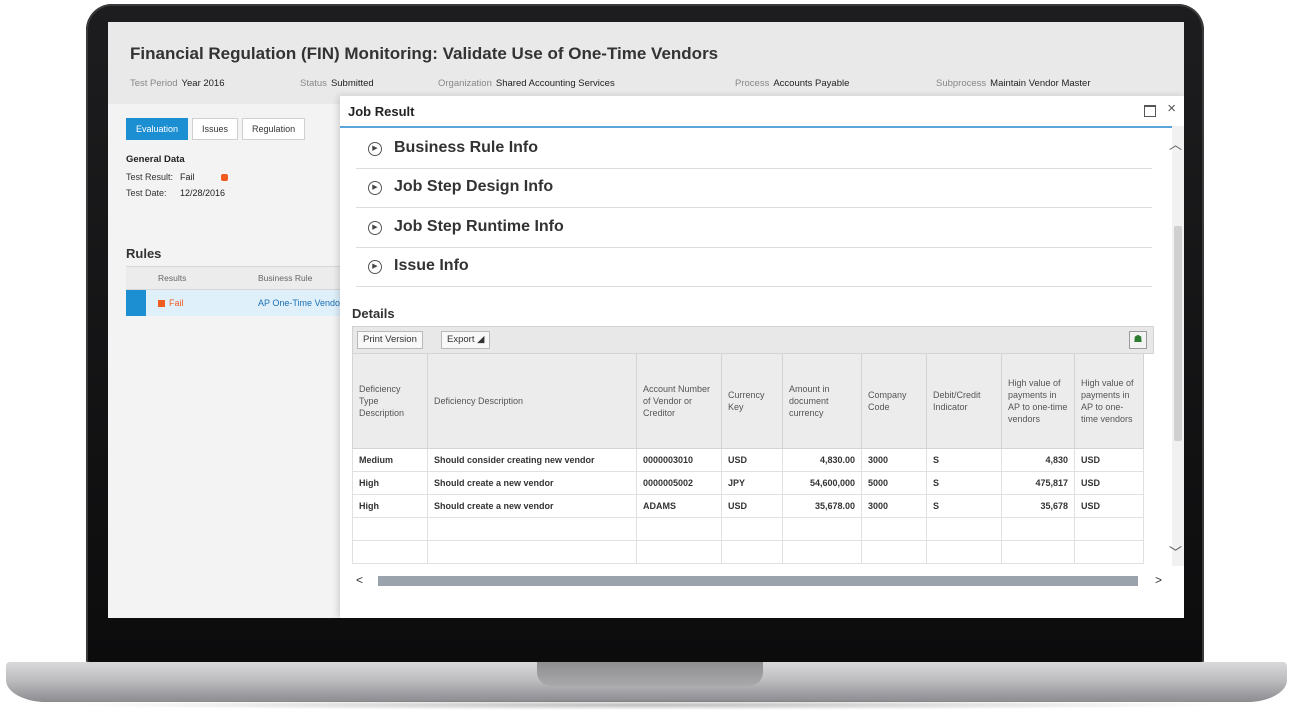 The width and height of the screenshot is (1293, 713). What do you see at coordinates (650, 674) in the screenshot?
I see `laptop-notch` at bounding box center [650, 674].